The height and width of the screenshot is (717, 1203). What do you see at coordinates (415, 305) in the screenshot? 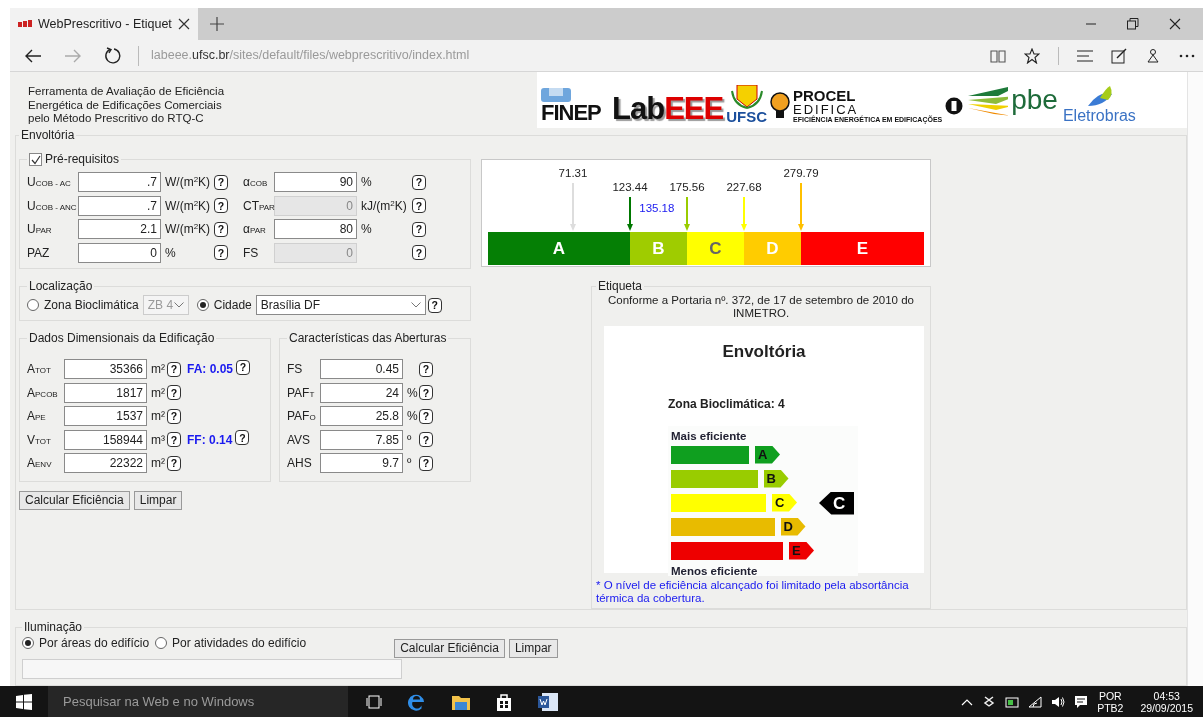
I see `chevron-down-icon` at bounding box center [415, 305].